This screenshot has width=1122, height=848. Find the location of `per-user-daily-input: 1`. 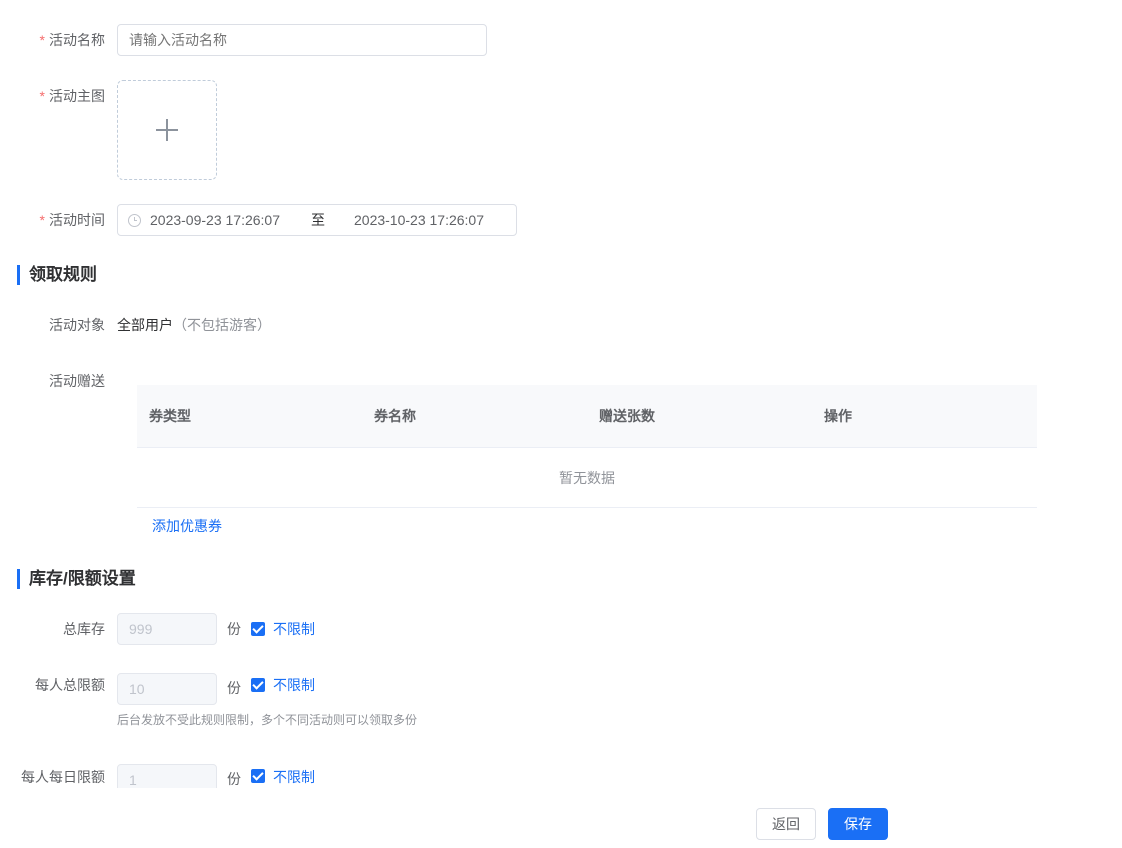

per-user-daily-input: 1 is located at coordinates (167, 776).